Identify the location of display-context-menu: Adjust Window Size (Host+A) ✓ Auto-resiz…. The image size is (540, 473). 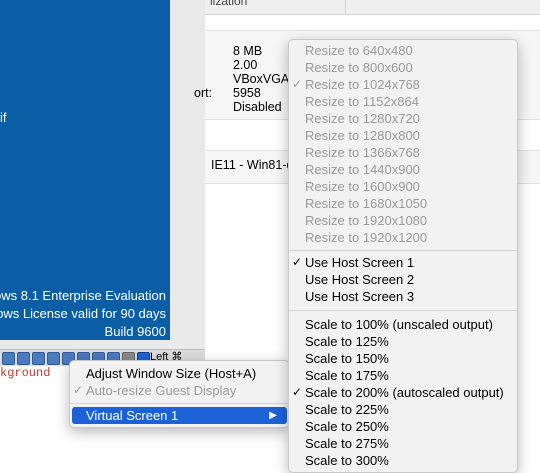
(179, 394).